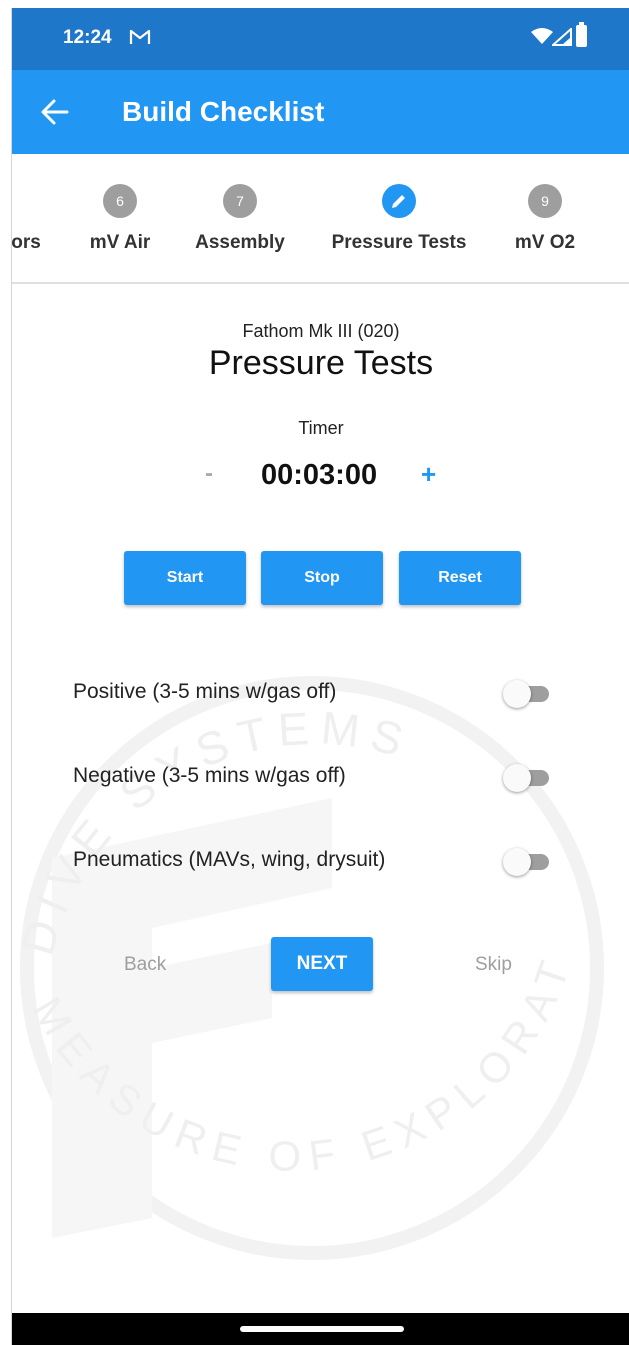 The image size is (629, 1345). Describe the element at coordinates (210, 830) in the screenshot. I see `watermark-top-text: DIVE SYSTEMS` at that location.